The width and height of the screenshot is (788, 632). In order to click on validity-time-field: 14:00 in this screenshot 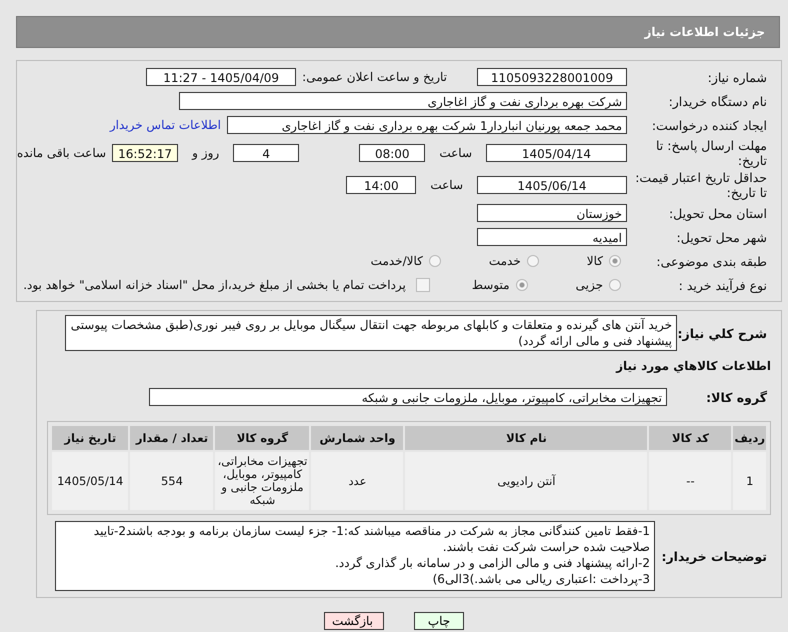, I will do `click(381, 185)`.